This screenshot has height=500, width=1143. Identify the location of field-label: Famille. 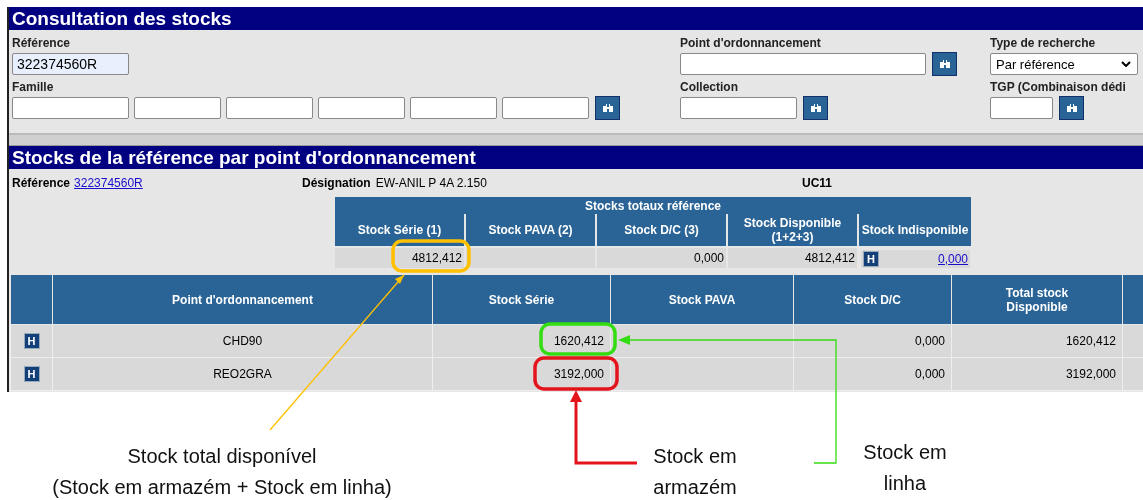
(33, 87).